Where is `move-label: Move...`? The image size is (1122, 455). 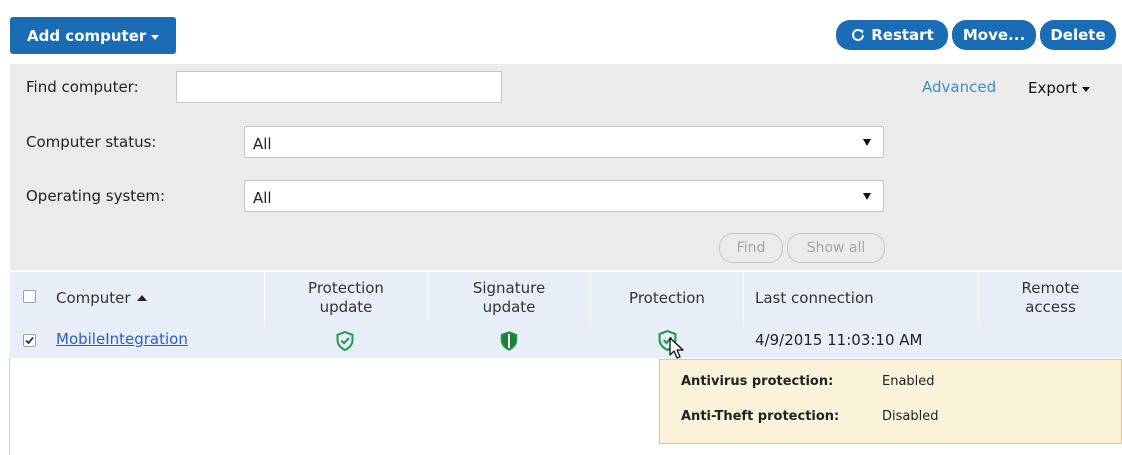 move-label: Move... is located at coordinates (994, 35).